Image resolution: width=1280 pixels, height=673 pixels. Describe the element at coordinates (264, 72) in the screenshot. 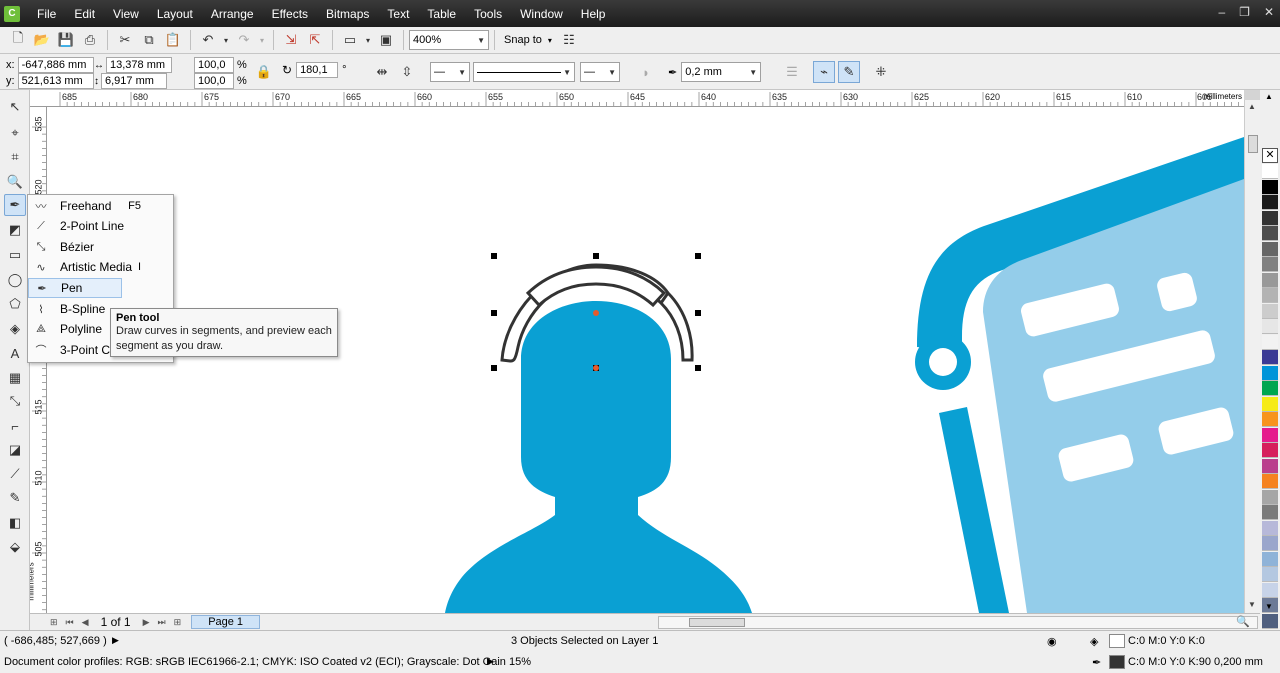

I see `lock-ratio-icon: 🔒` at that location.